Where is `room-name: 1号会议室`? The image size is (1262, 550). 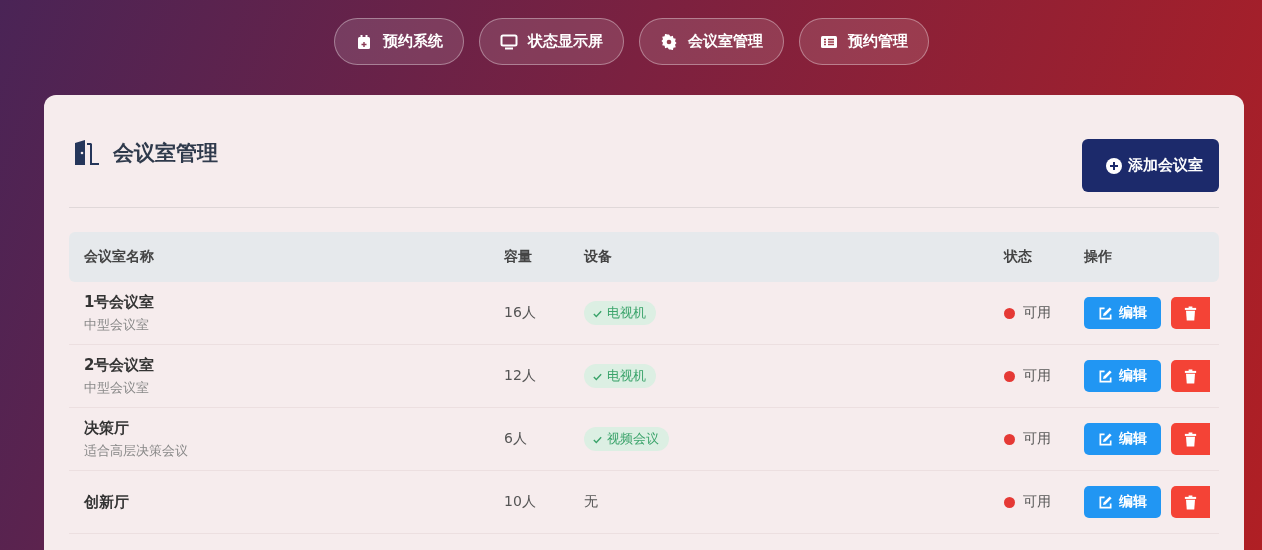 room-name: 1号会议室 is located at coordinates (119, 302).